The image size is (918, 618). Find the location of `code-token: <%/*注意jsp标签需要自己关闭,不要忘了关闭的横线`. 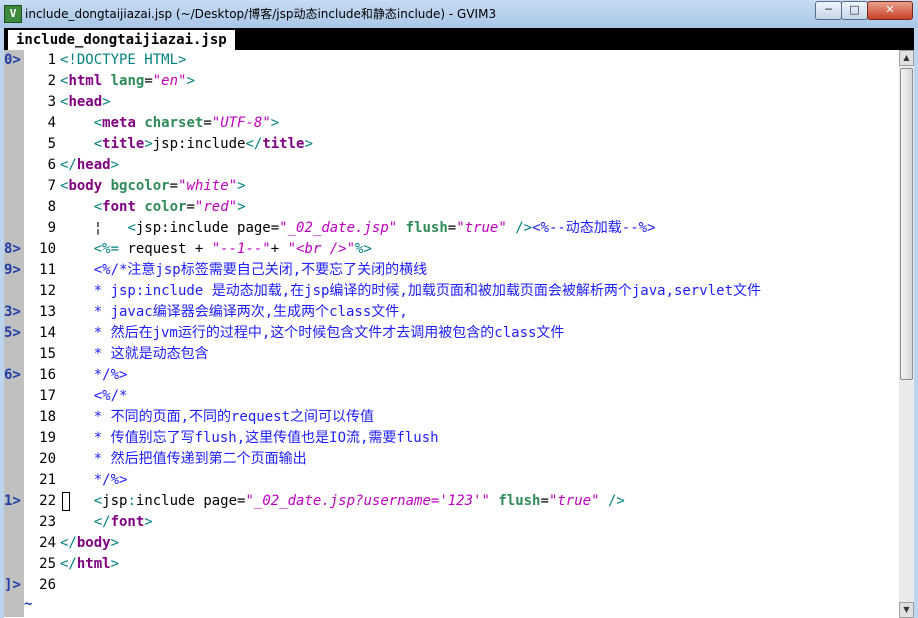

code-token: <%/*注意jsp标签需要自己关闭,不要忘了关闭的横线 is located at coordinates (260, 270).